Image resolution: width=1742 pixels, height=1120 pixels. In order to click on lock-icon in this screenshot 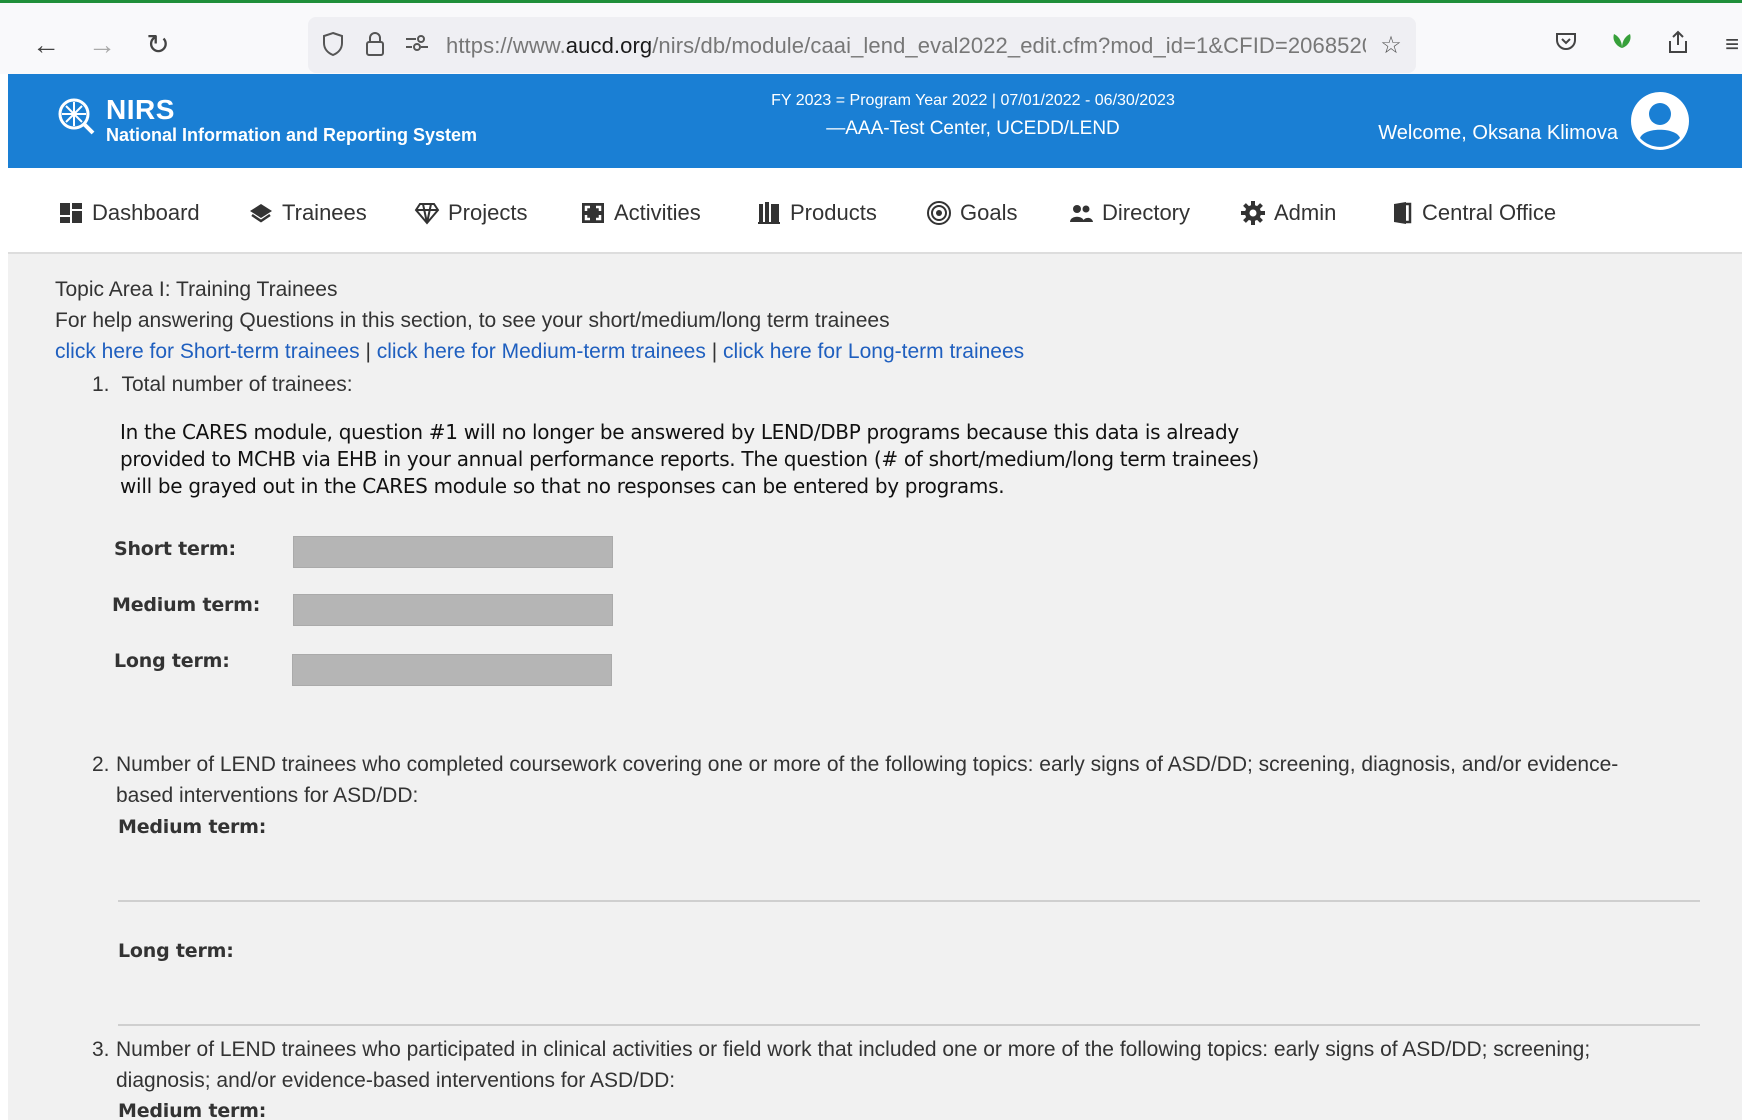, I will do `click(375, 46)`.